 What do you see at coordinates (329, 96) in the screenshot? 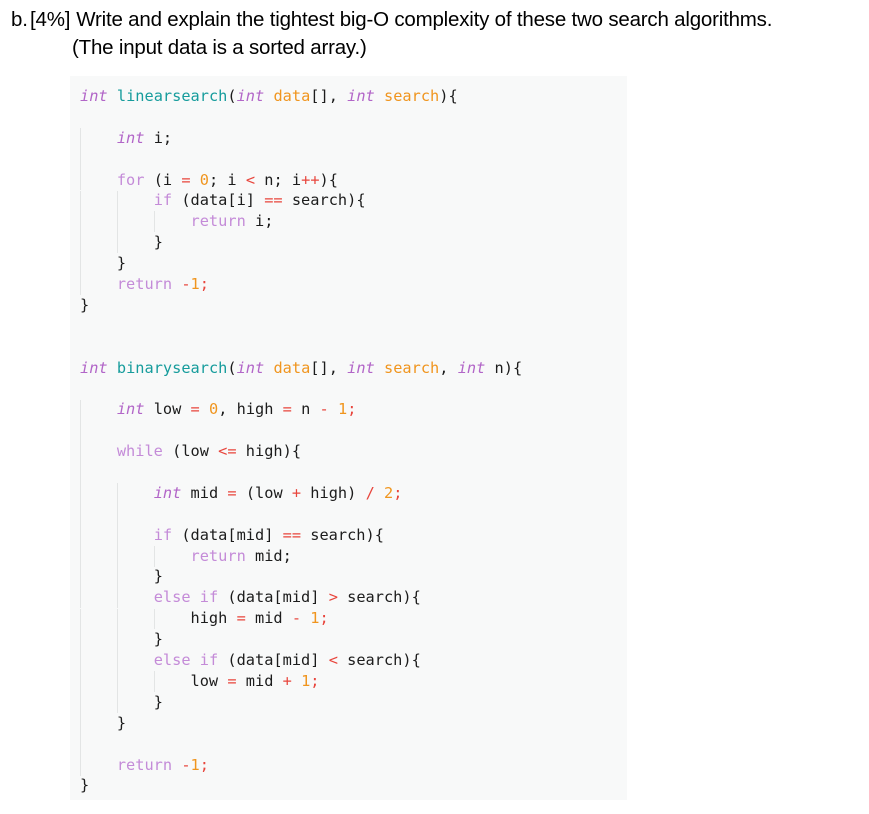
I see `code-token-punct: [],` at bounding box center [329, 96].